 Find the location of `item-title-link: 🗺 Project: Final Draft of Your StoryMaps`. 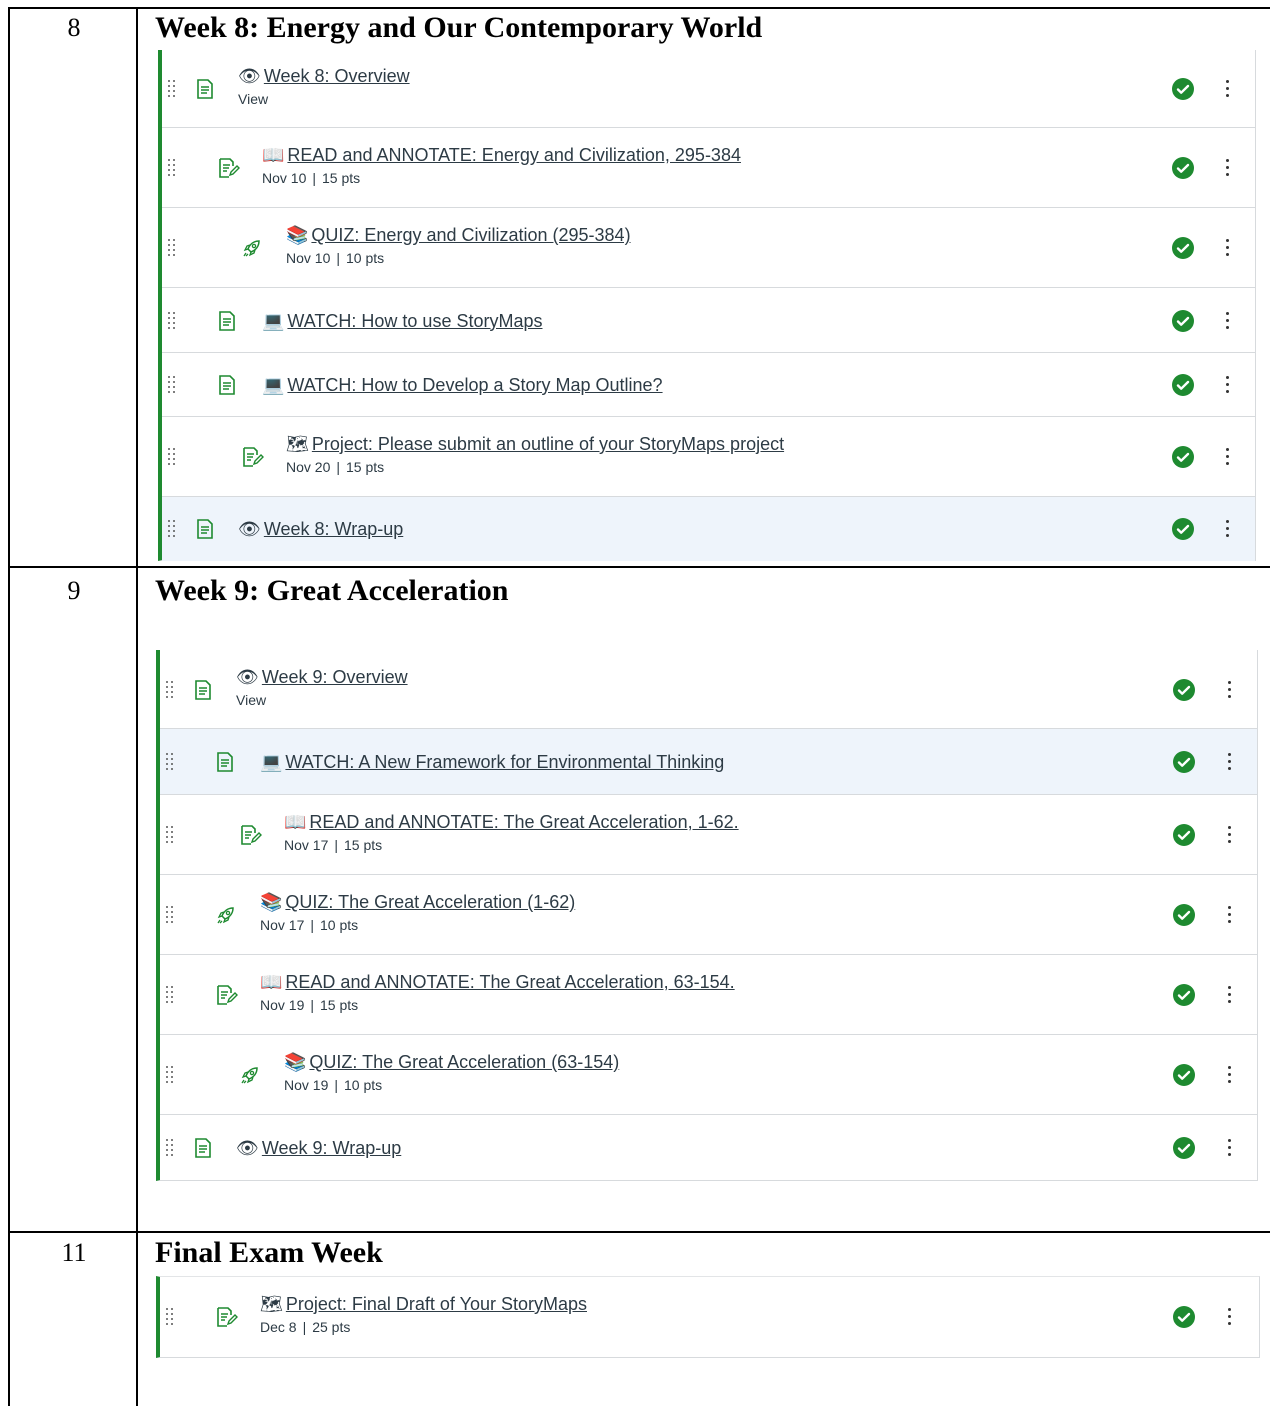

item-title-link: 🗺 Project: Final Draft of Your StoryMaps is located at coordinates (423, 1304).